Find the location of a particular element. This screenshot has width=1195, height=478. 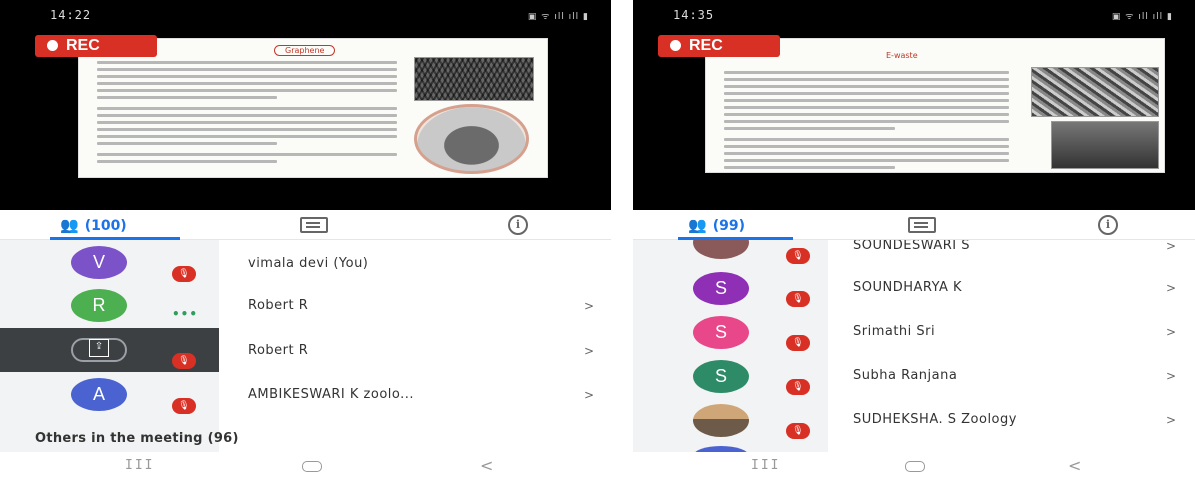

people-count: (100) is located at coordinates (105, 226).